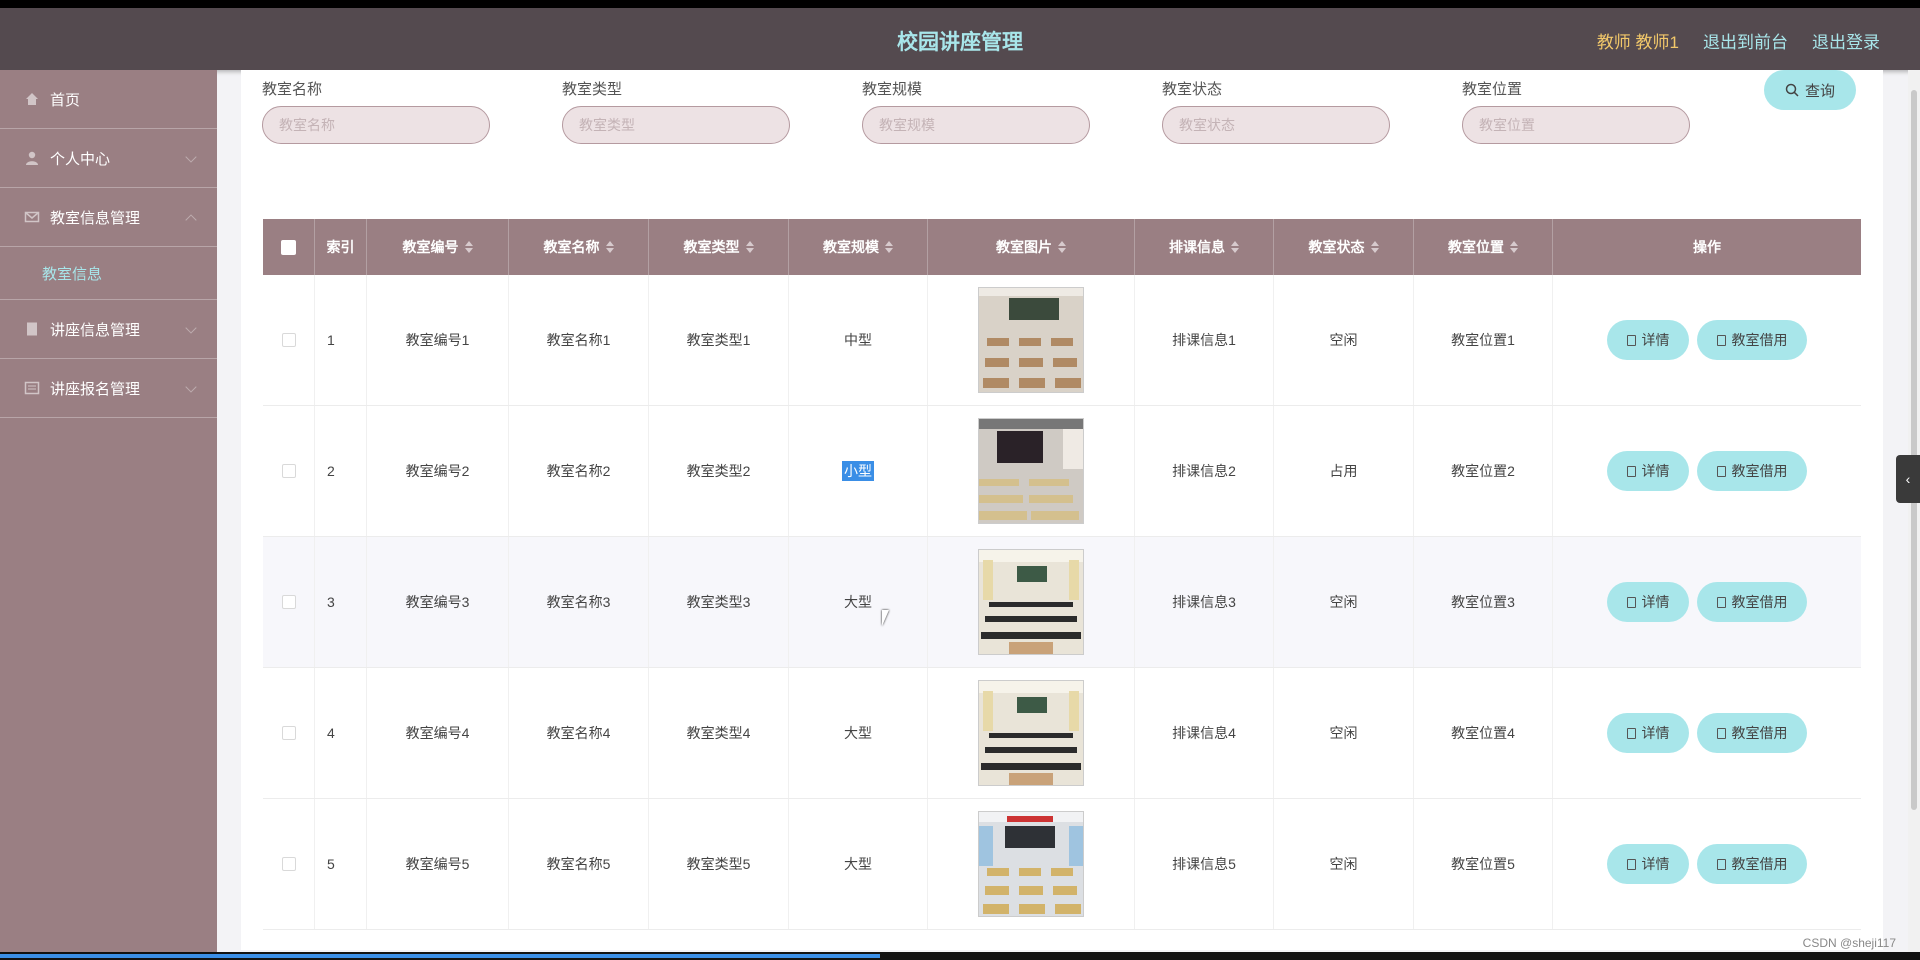  Describe the element at coordinates (1819, 91) in the screenshot. I see `search-button-label: 查询` at that location.